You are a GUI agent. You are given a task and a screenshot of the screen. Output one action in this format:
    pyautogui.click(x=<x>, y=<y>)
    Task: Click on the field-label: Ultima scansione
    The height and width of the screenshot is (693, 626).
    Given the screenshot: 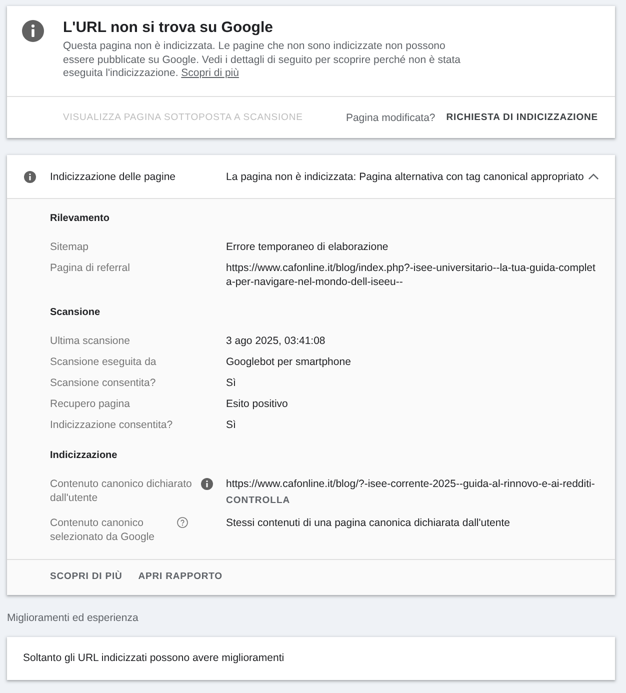 What is the action you would take?
    pyautogui.click(x=90, y=341)
    